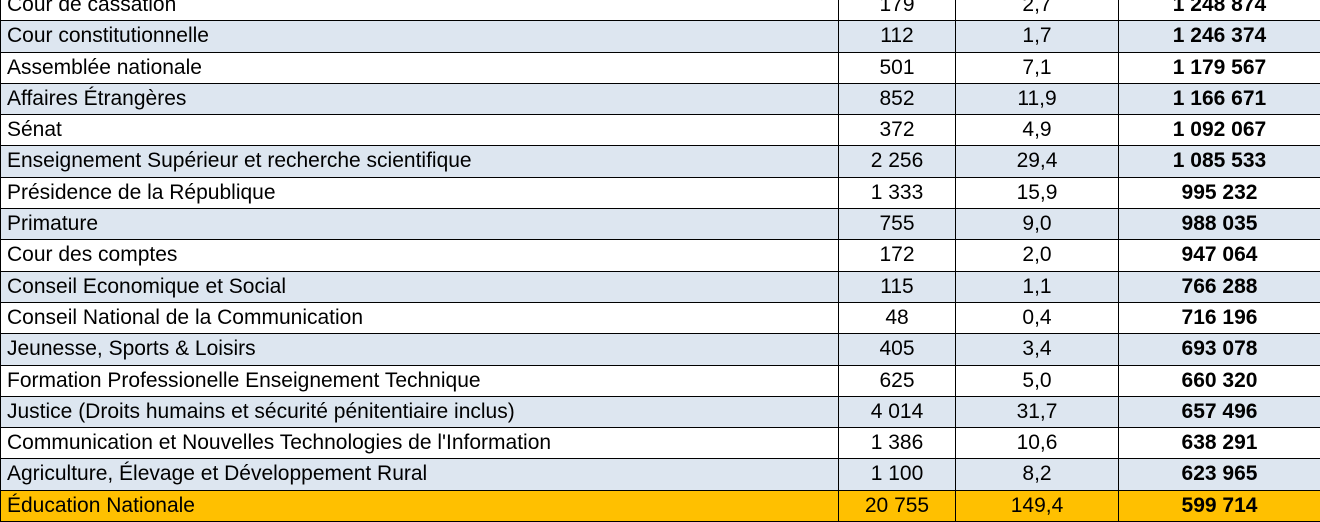 Image resolution: width=1320 pixels, height=522 pixels. I want to click on amount-cell: 10,6, so click(1037, 443).